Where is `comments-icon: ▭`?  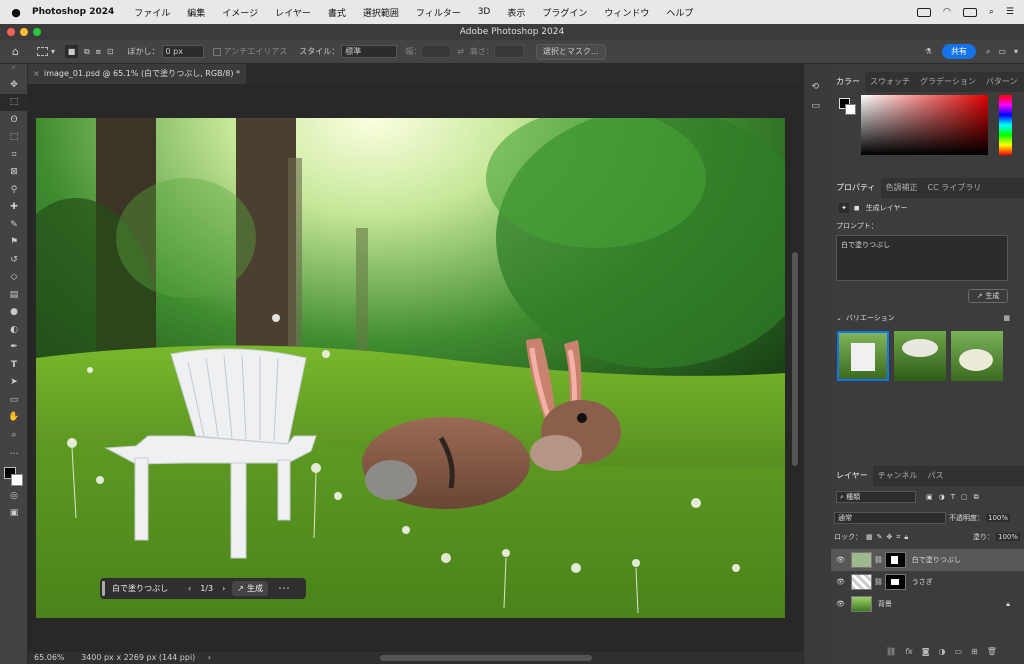
comments-icon: ▭ is located at coordinates (818, 106).